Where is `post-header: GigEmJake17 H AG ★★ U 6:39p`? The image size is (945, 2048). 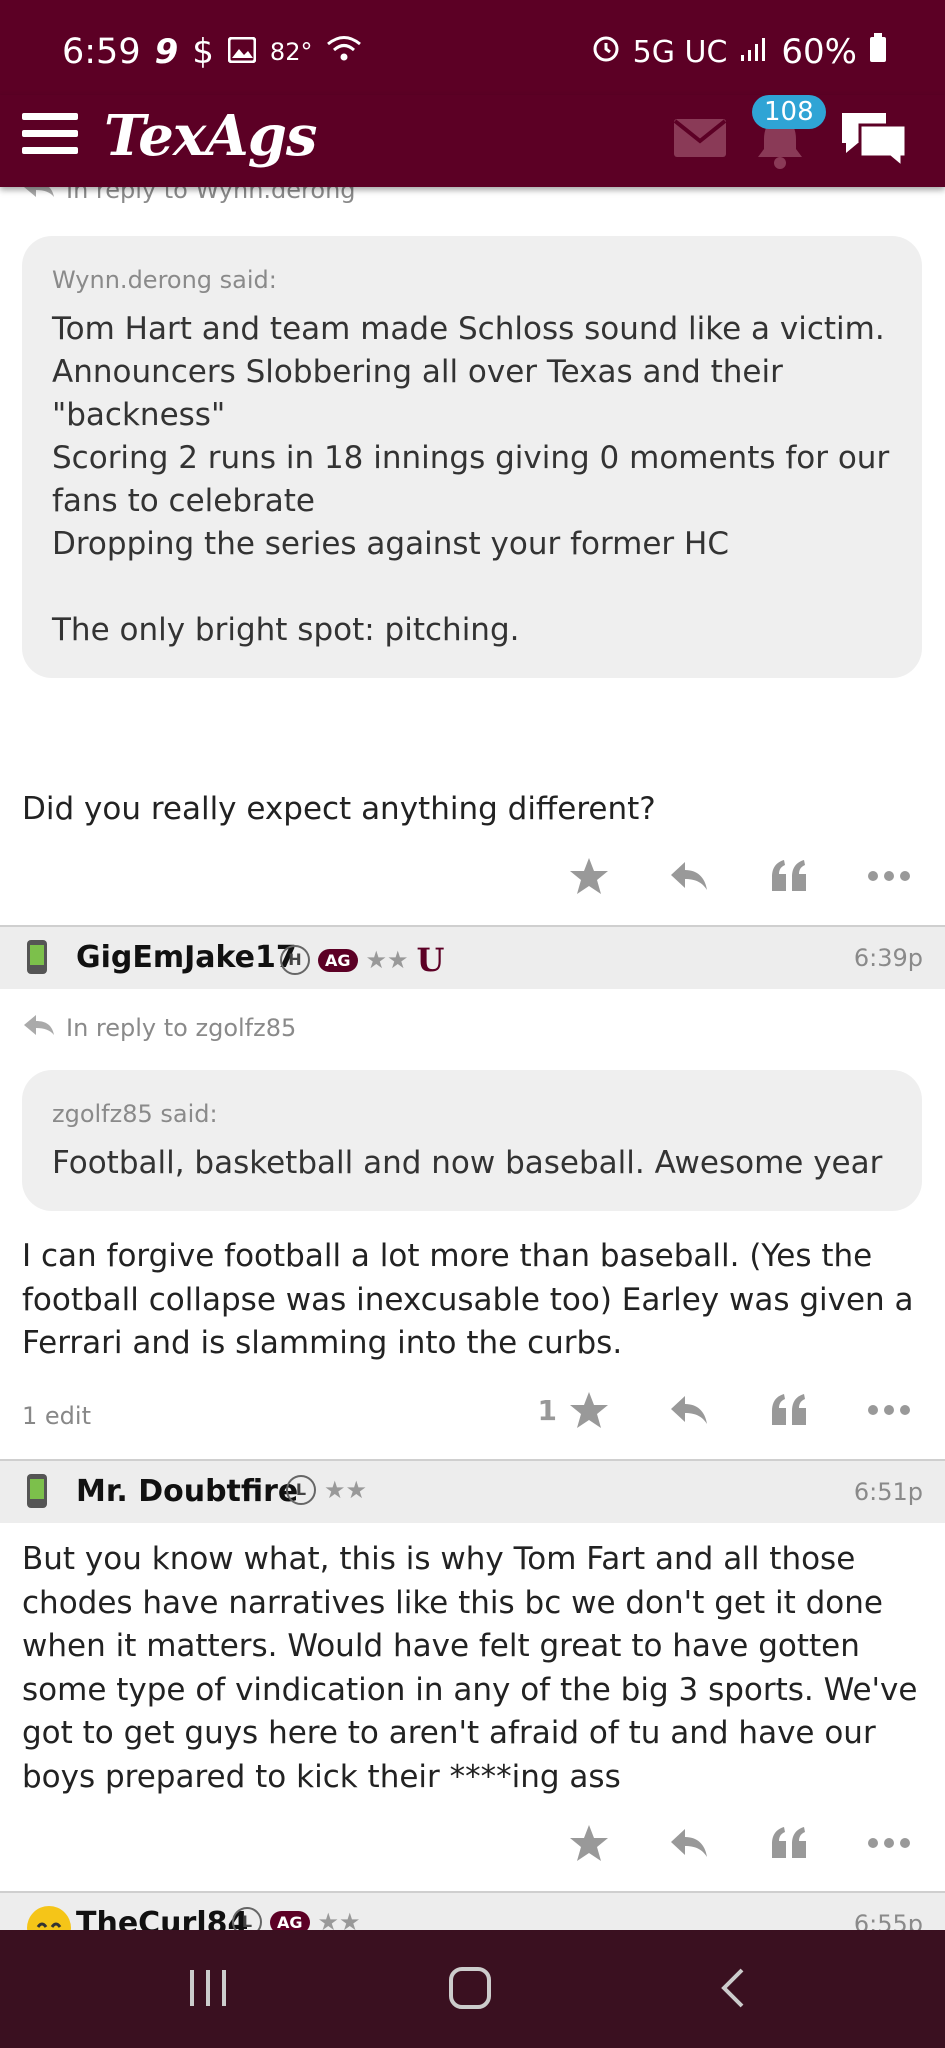 post-header: GigEmJake17 H AG ★★ U 6:39p is located at coordinates (472, 958).